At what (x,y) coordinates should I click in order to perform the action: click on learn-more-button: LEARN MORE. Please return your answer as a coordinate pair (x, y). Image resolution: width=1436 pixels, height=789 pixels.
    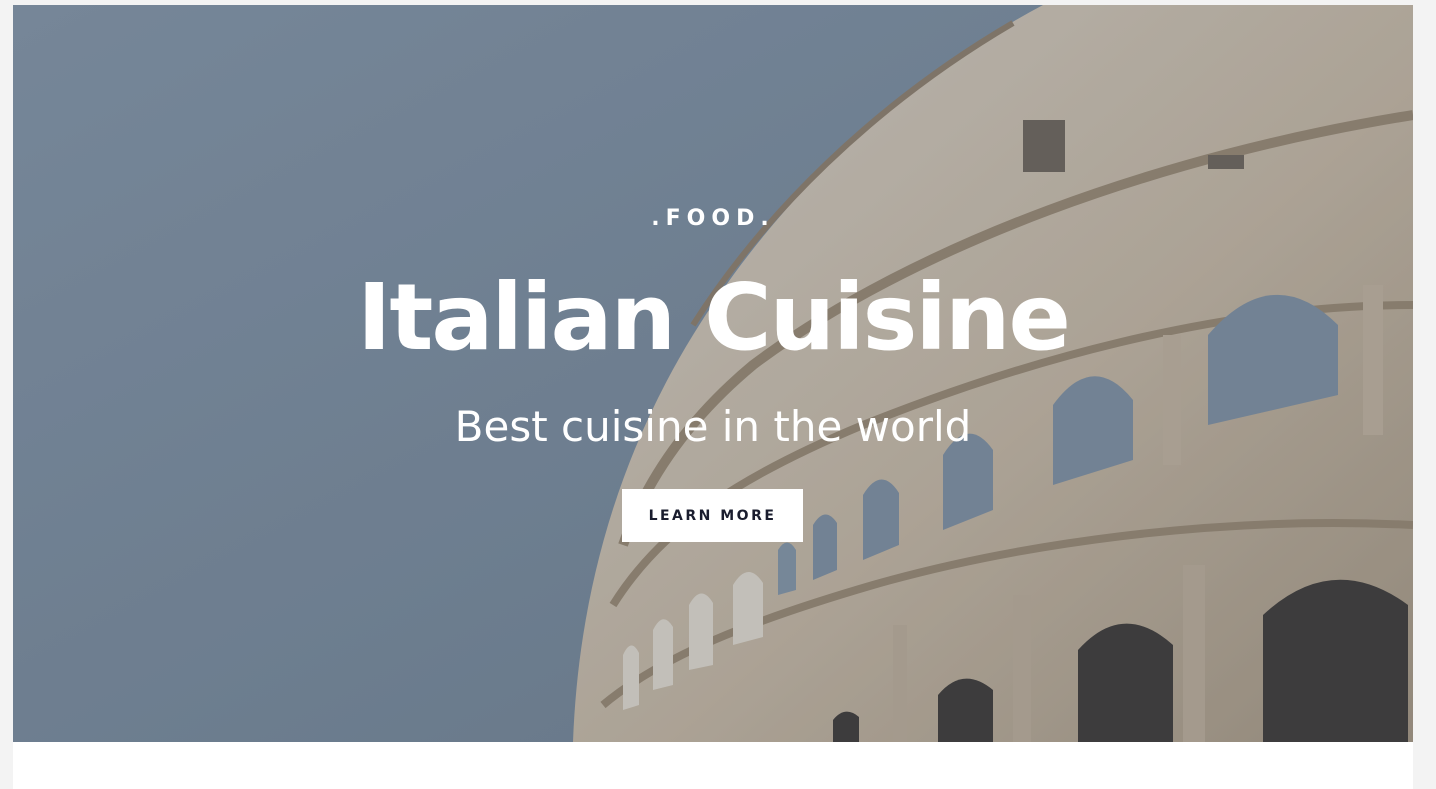
    Looking at the image, I should click on (712, 515).